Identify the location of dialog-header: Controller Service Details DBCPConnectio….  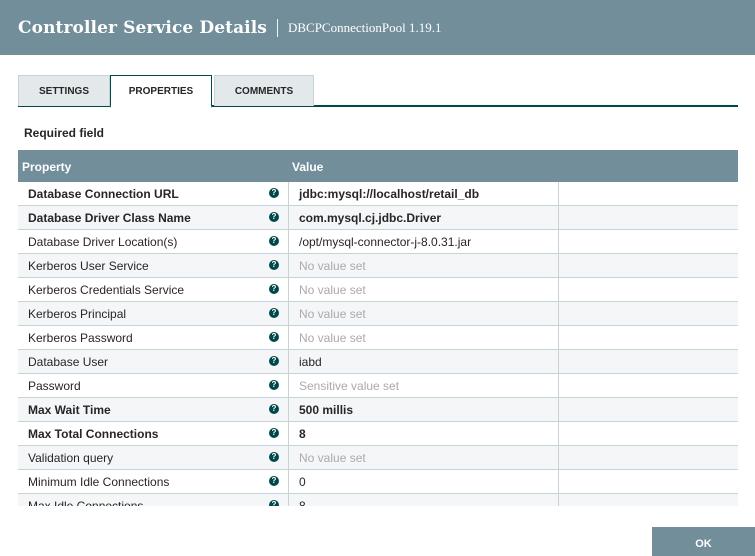
(377, 27).